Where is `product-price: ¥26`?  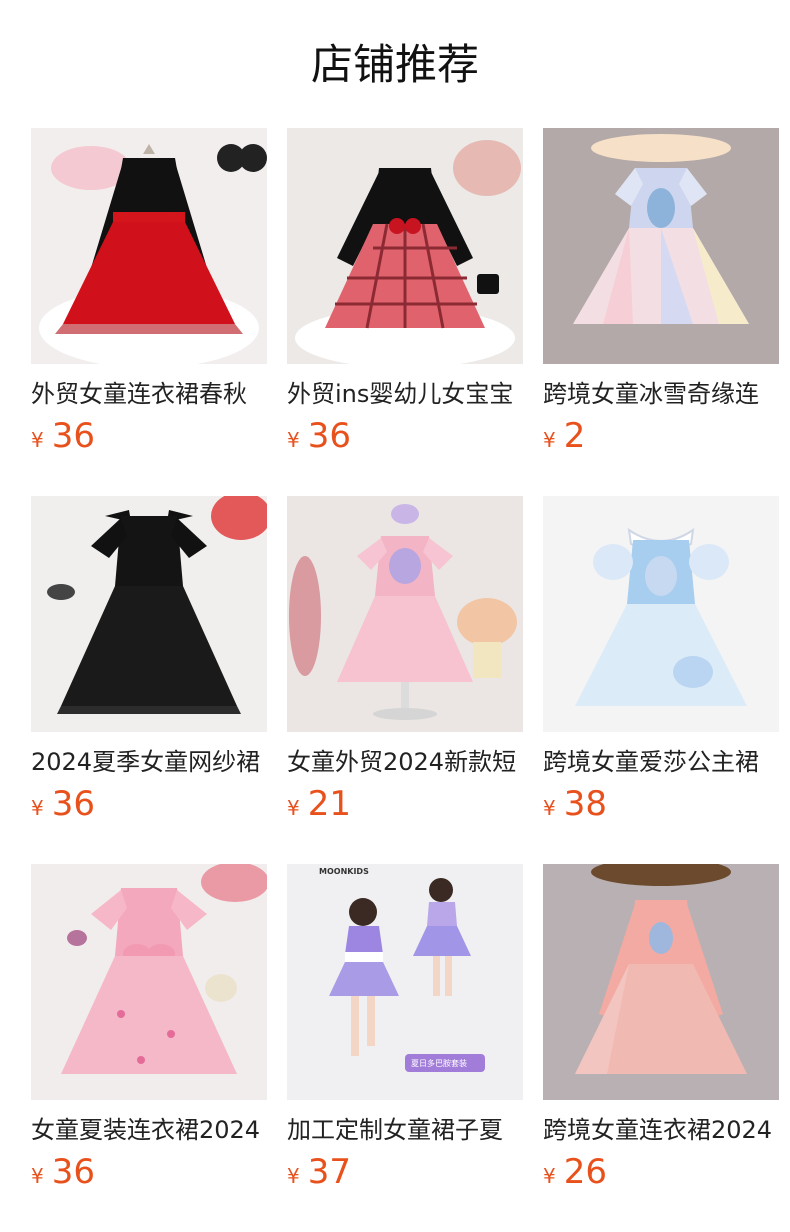 product-price: ¥26 is located at coordinates (575, 1172).